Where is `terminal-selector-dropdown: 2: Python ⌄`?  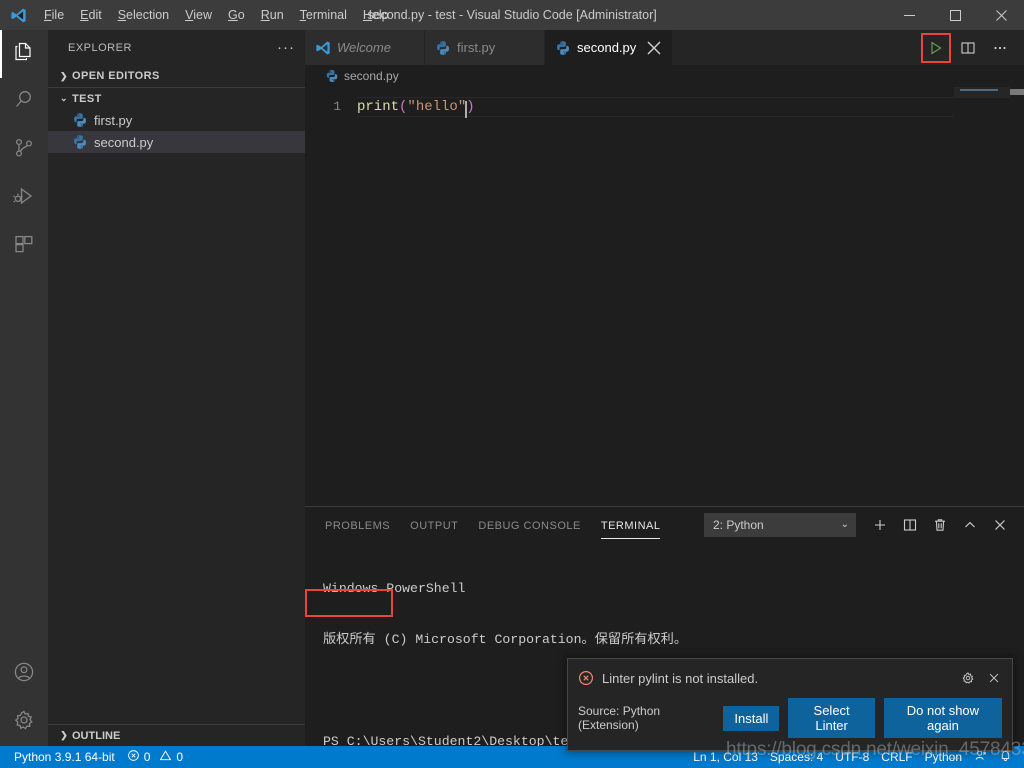
terminal-selector-dropdown: 2: Python ⌄ is located at coordinates (780, 524).